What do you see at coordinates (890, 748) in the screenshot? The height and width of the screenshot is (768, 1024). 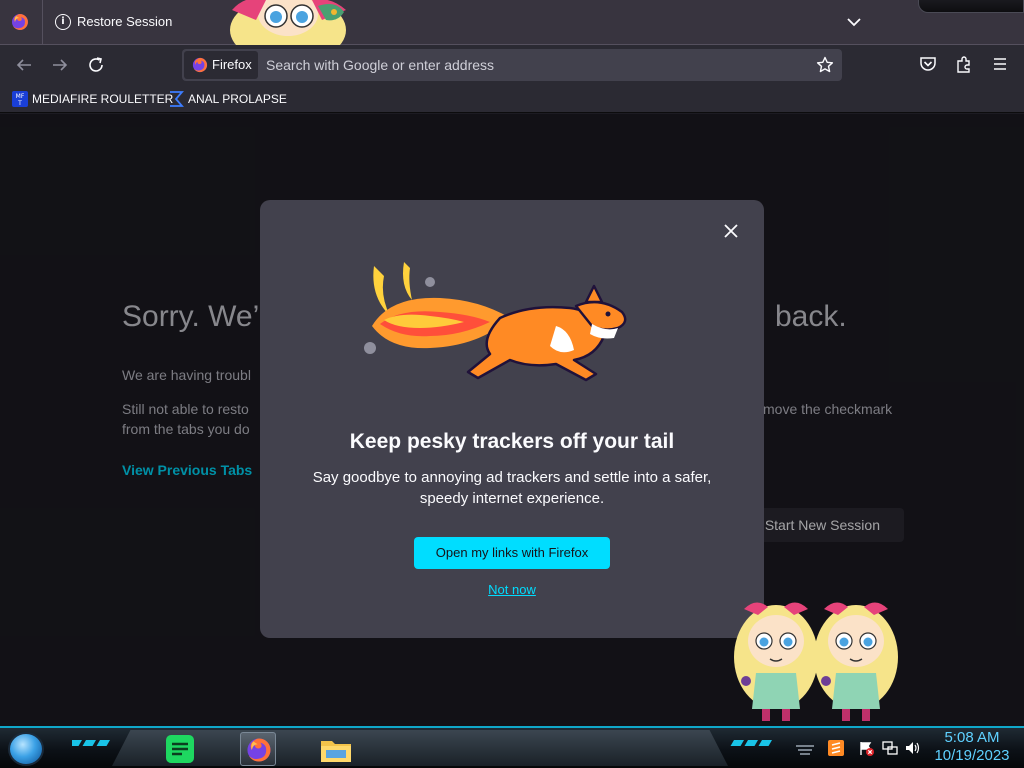 I see `network-icon` at bounding box center [890, 748].